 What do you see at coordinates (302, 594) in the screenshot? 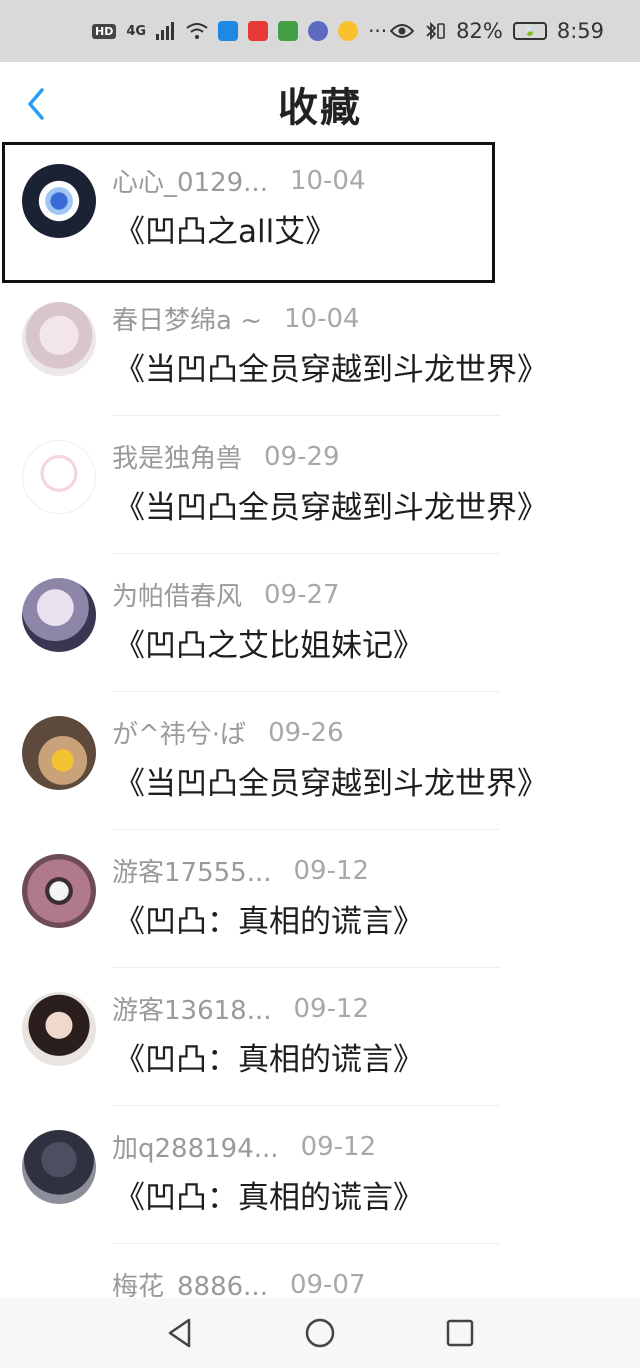
I see `post-date: 09-27` at bounding box center [302, 594].